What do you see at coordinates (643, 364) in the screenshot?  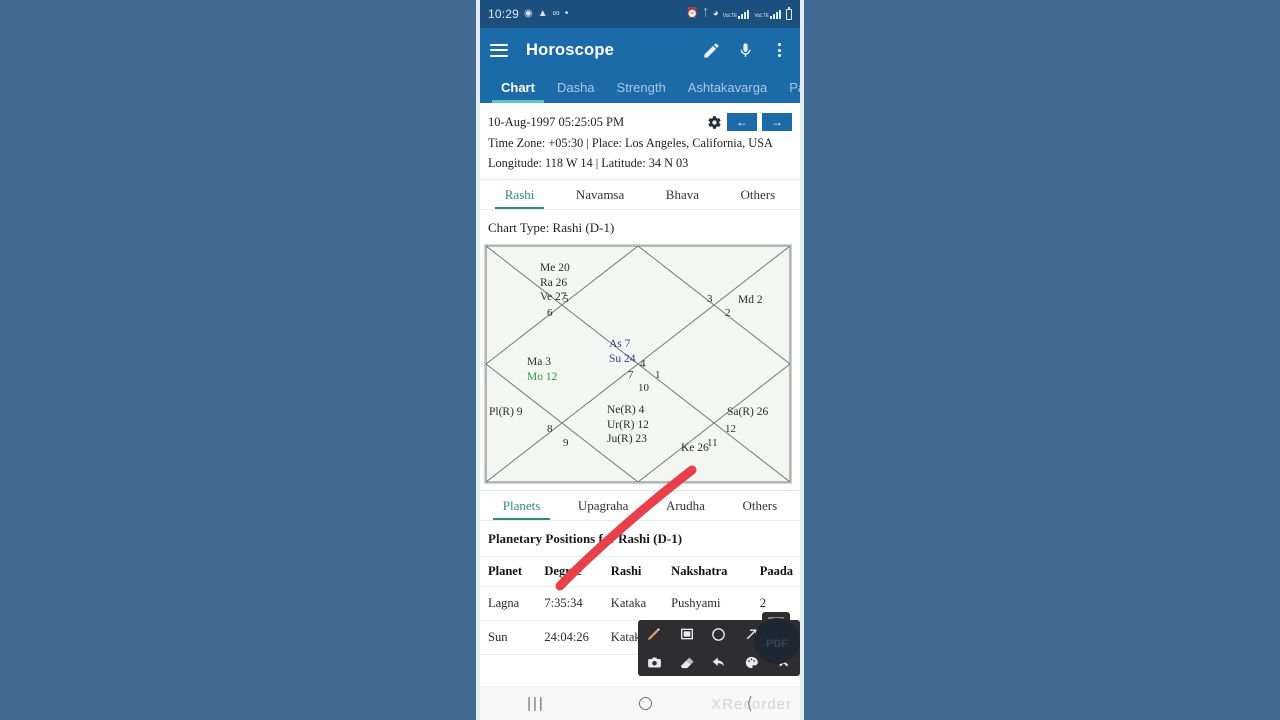 I see `house-number-4: 4` at bounding box center [643, 364].